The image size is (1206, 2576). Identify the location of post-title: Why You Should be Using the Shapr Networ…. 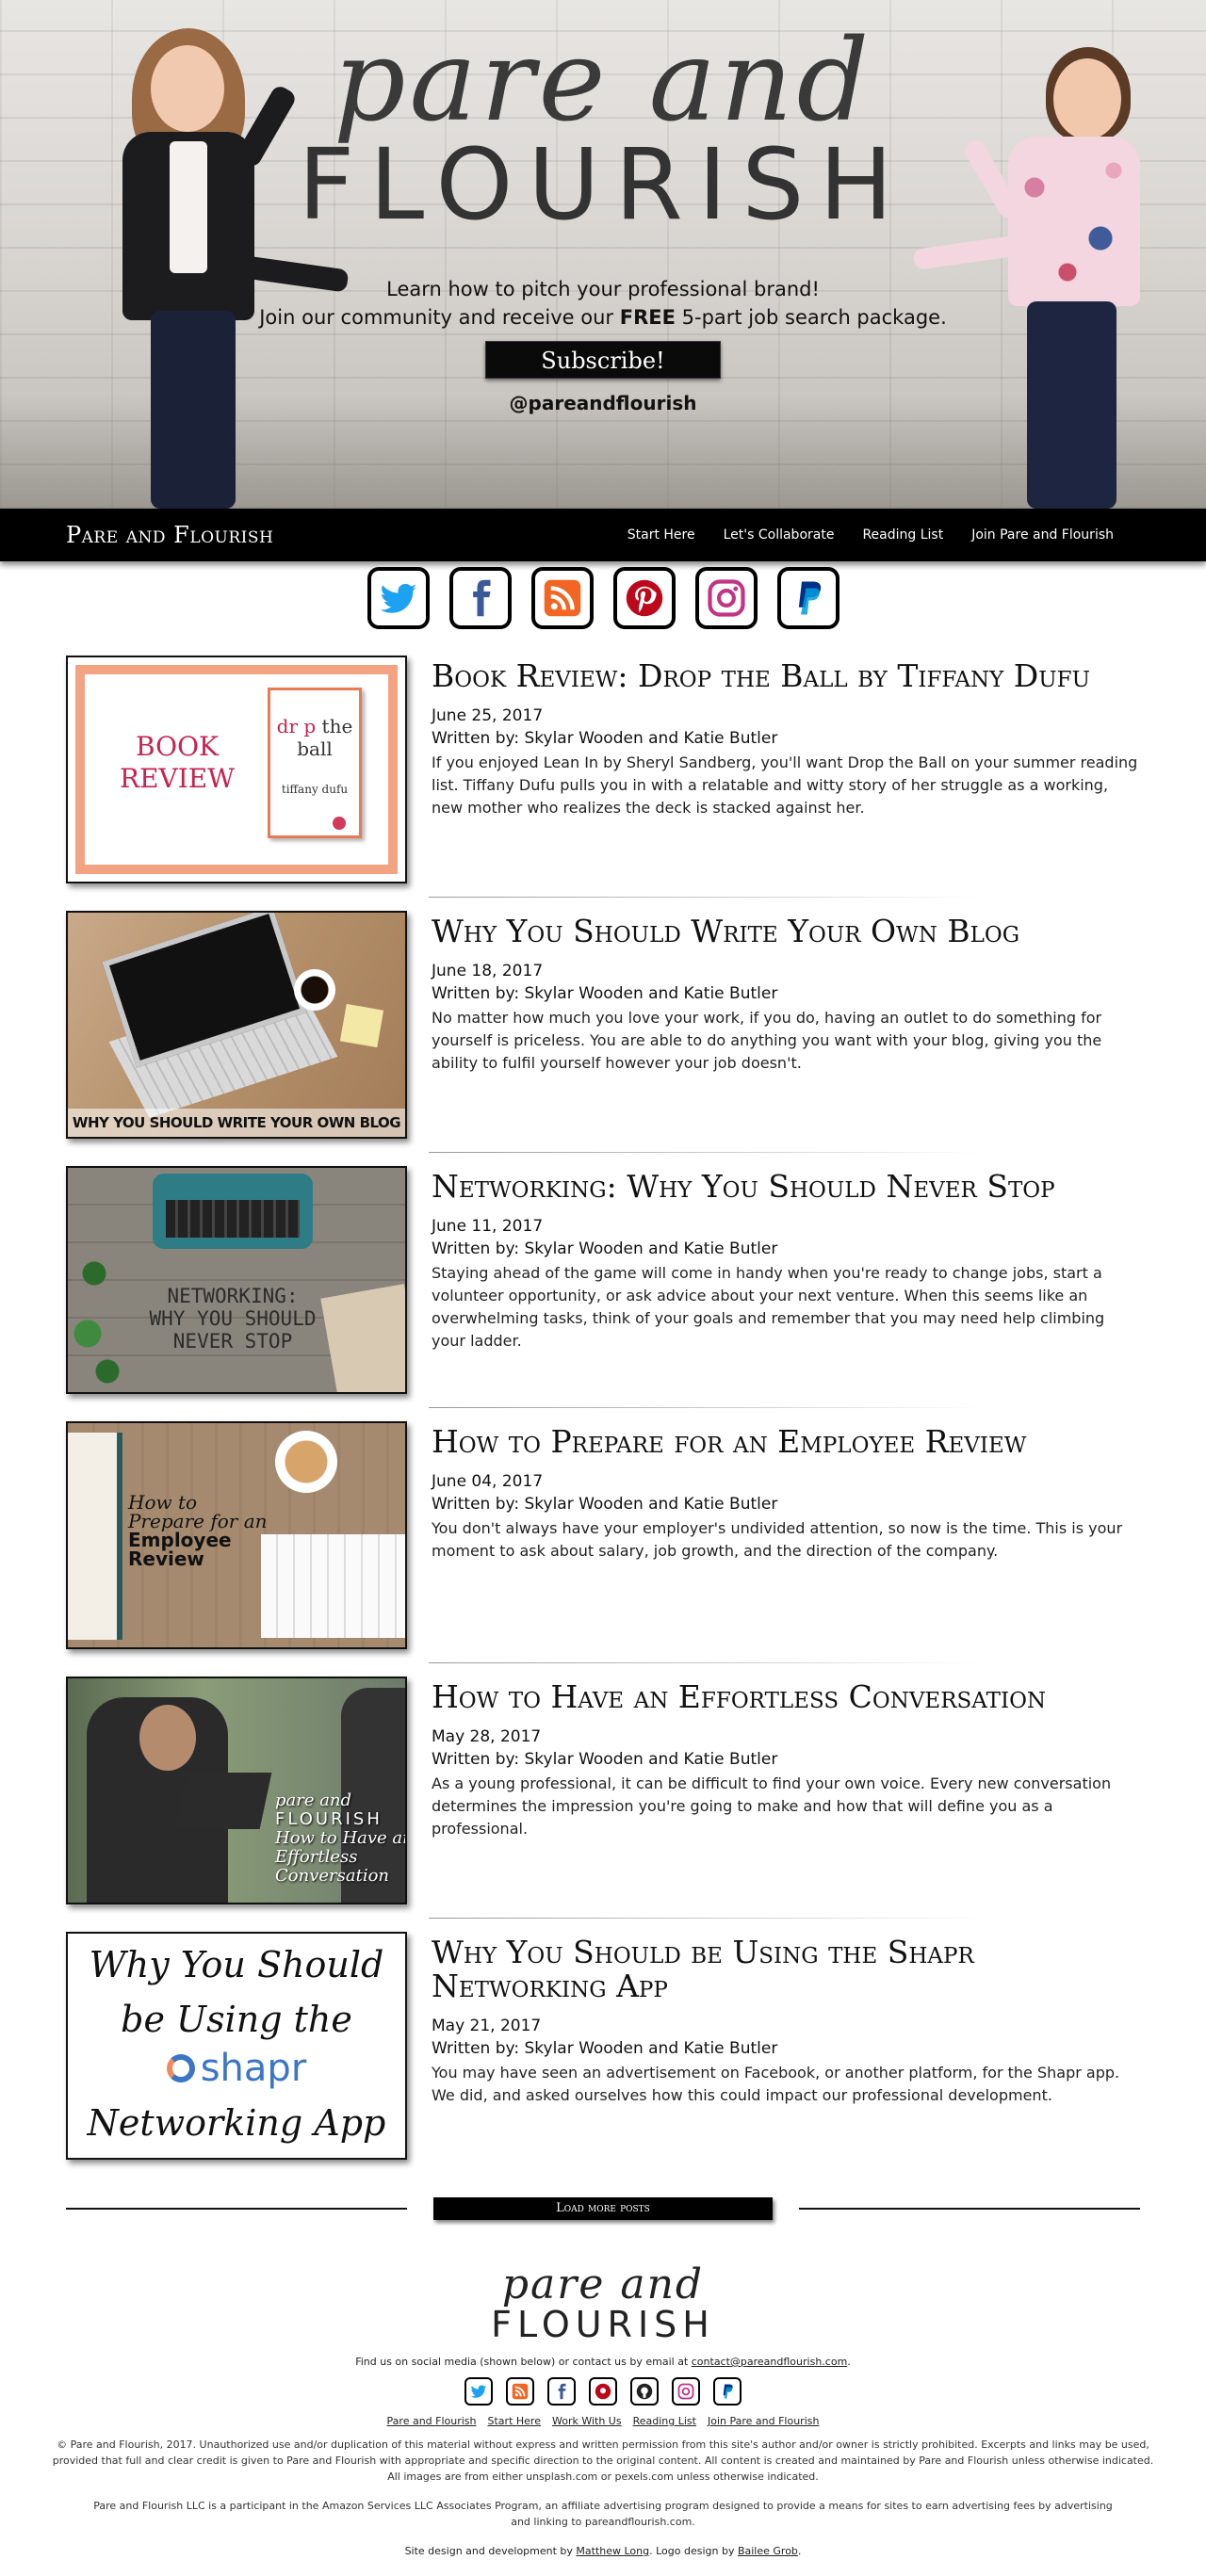
(786, 1970).